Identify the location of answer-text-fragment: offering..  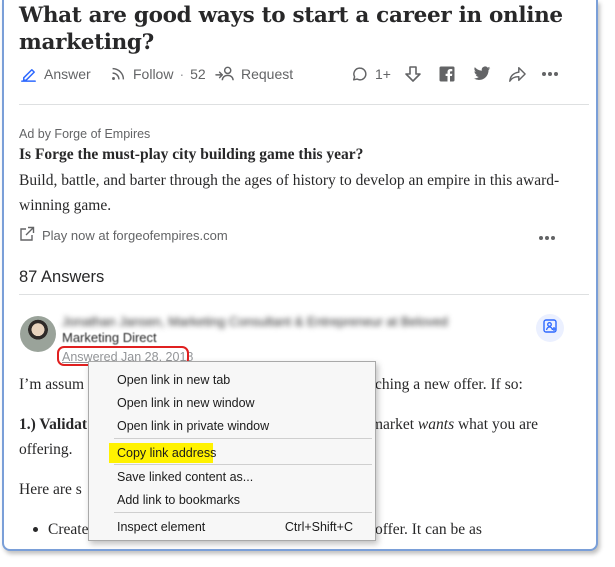
(46, 449).